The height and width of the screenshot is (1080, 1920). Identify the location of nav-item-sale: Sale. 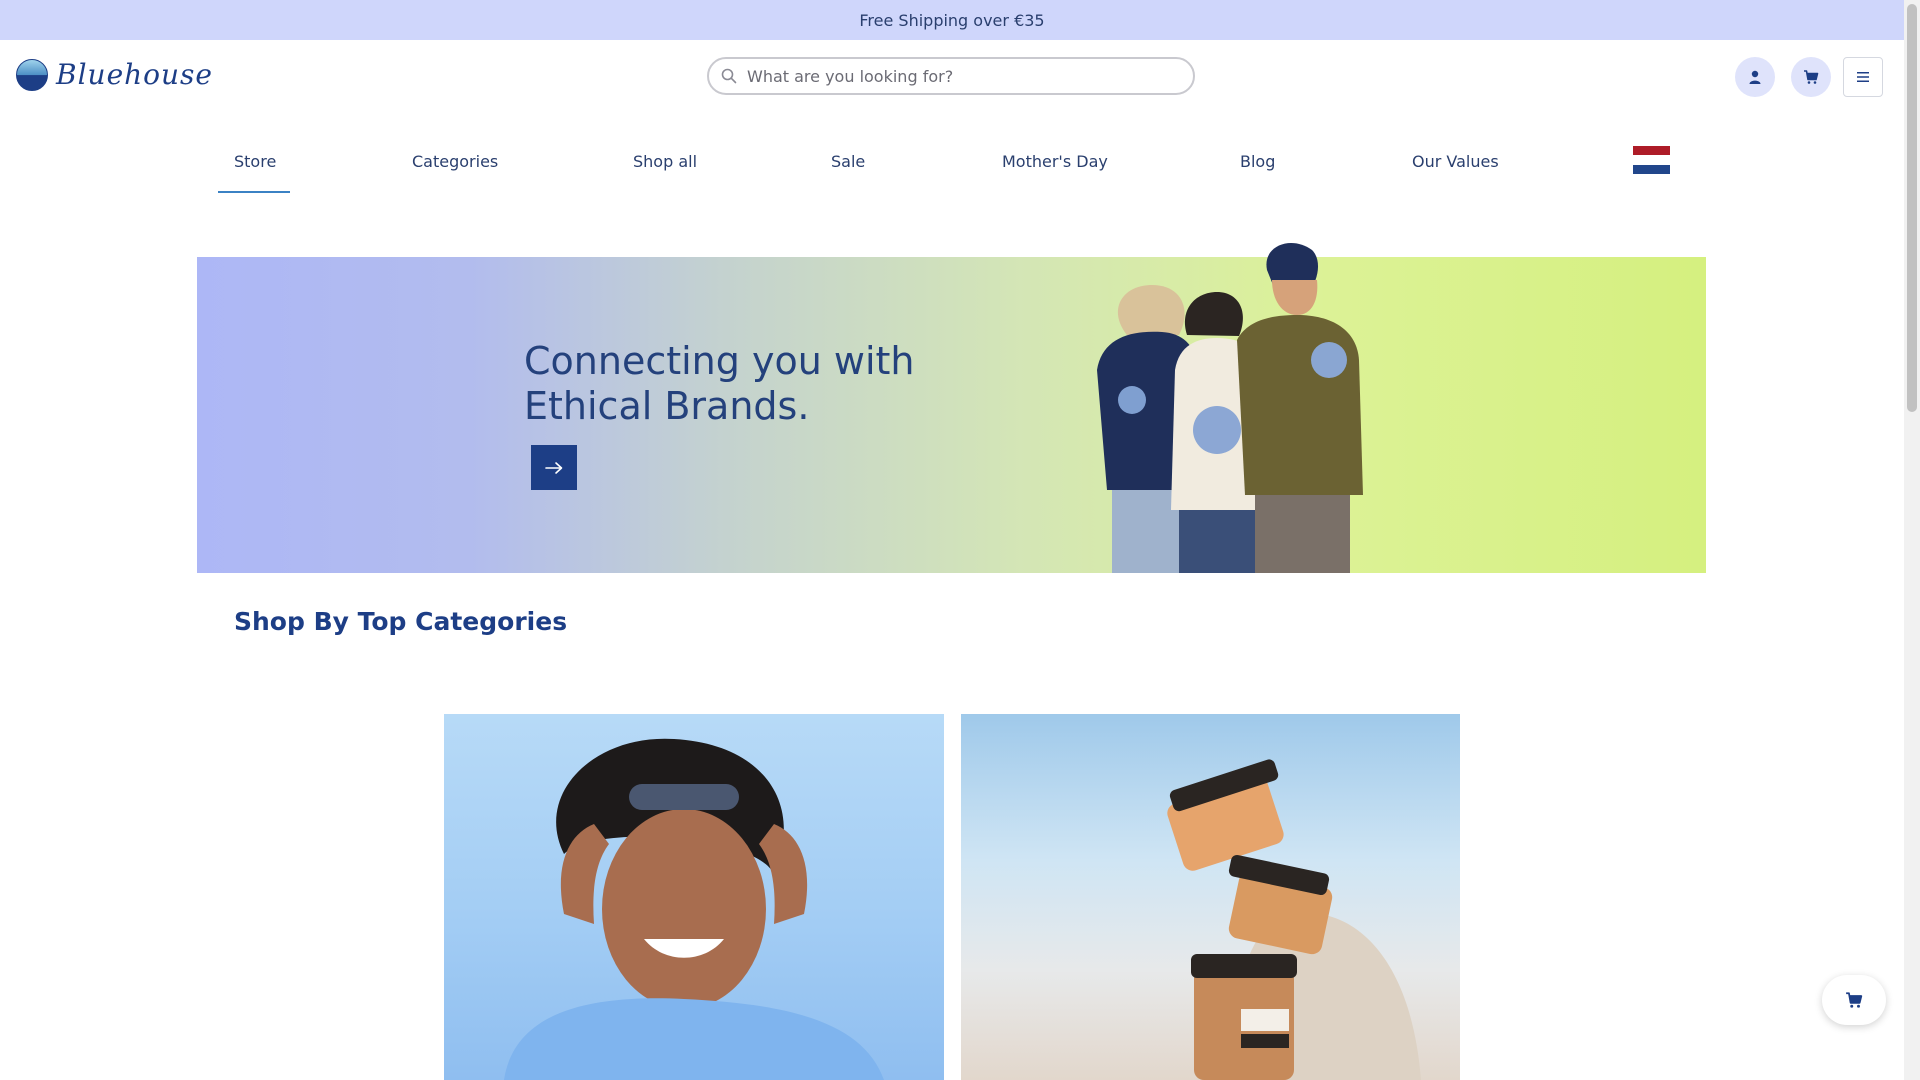
(848, 161).